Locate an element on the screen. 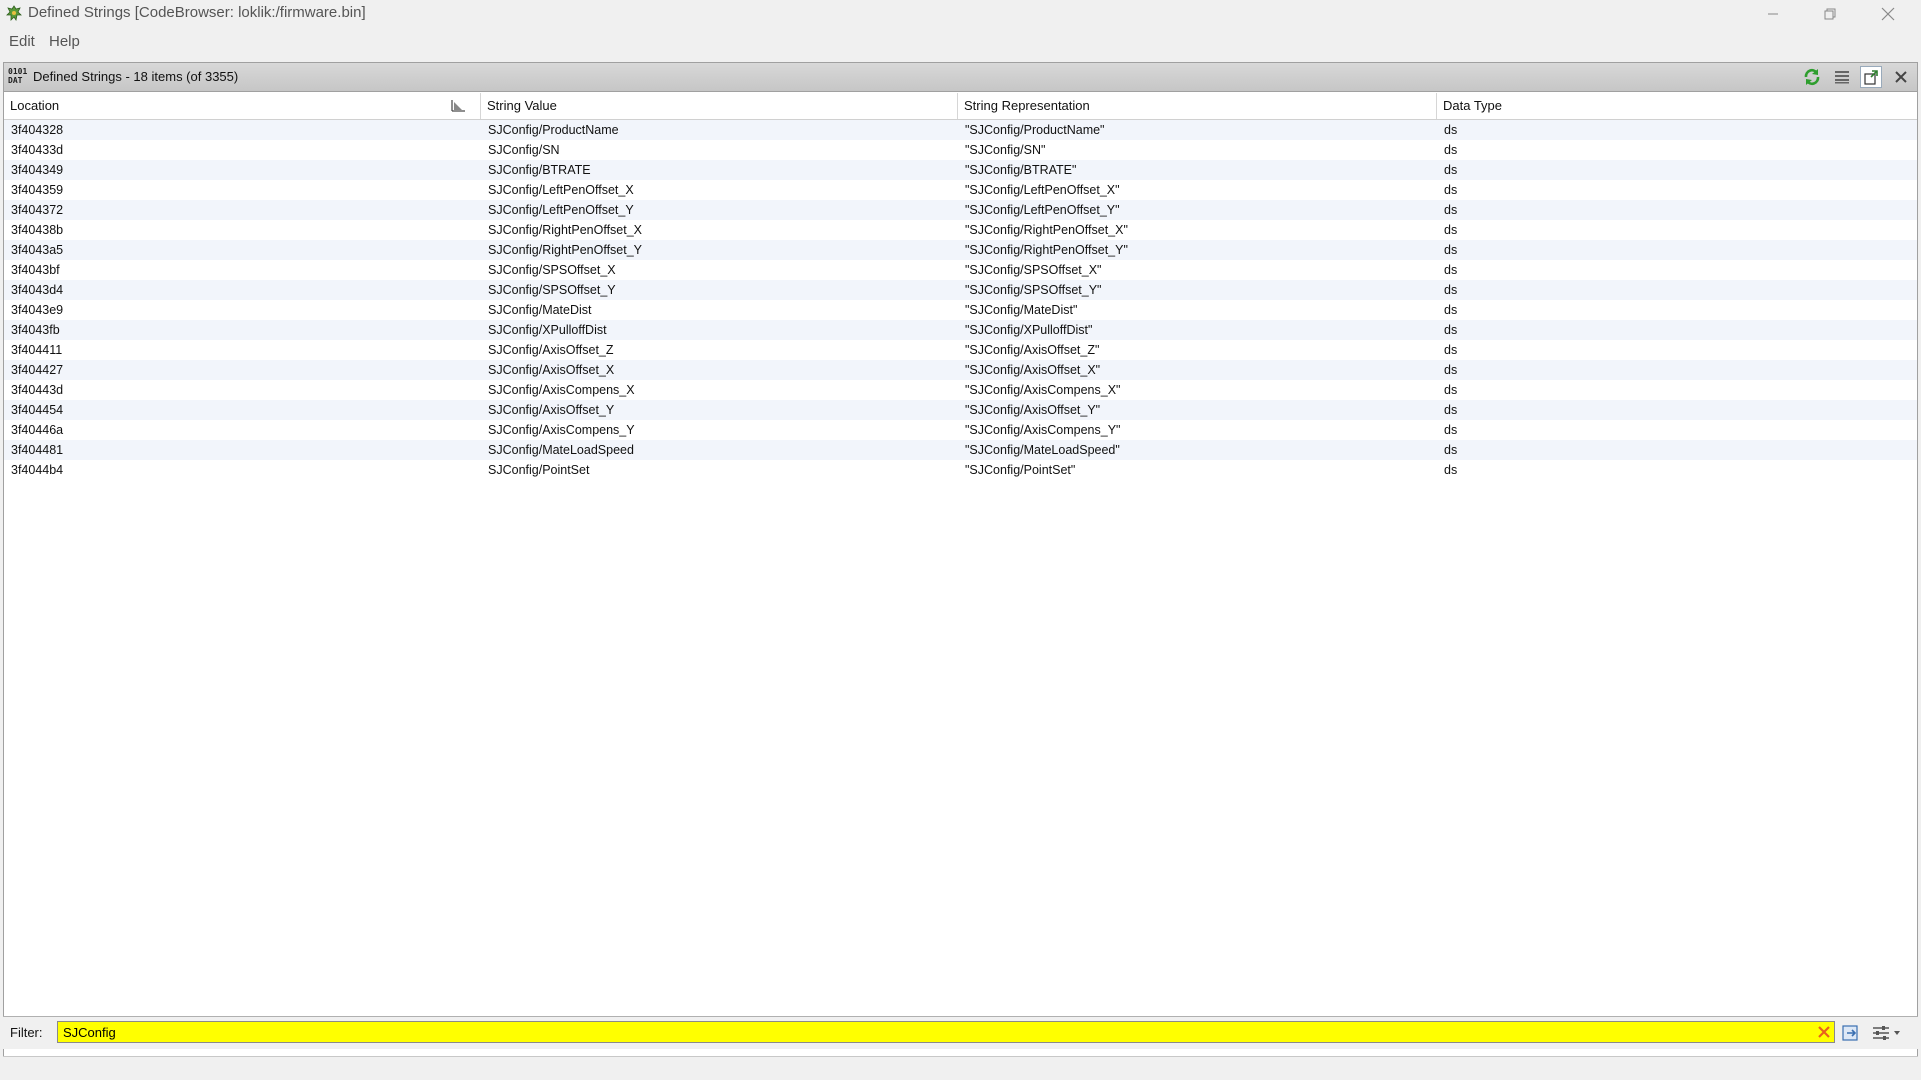  cell-location: 3f404359 is located at coordinates (37, 190).